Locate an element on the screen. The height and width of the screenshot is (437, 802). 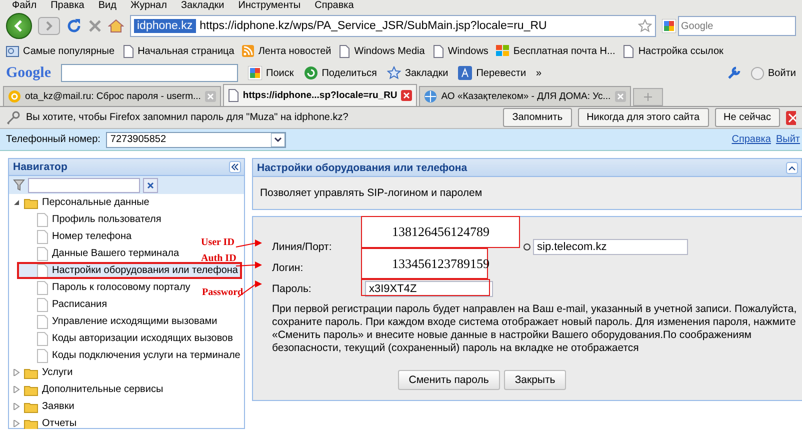
bookmark: Windows Media is located at coordinates (382, 51).